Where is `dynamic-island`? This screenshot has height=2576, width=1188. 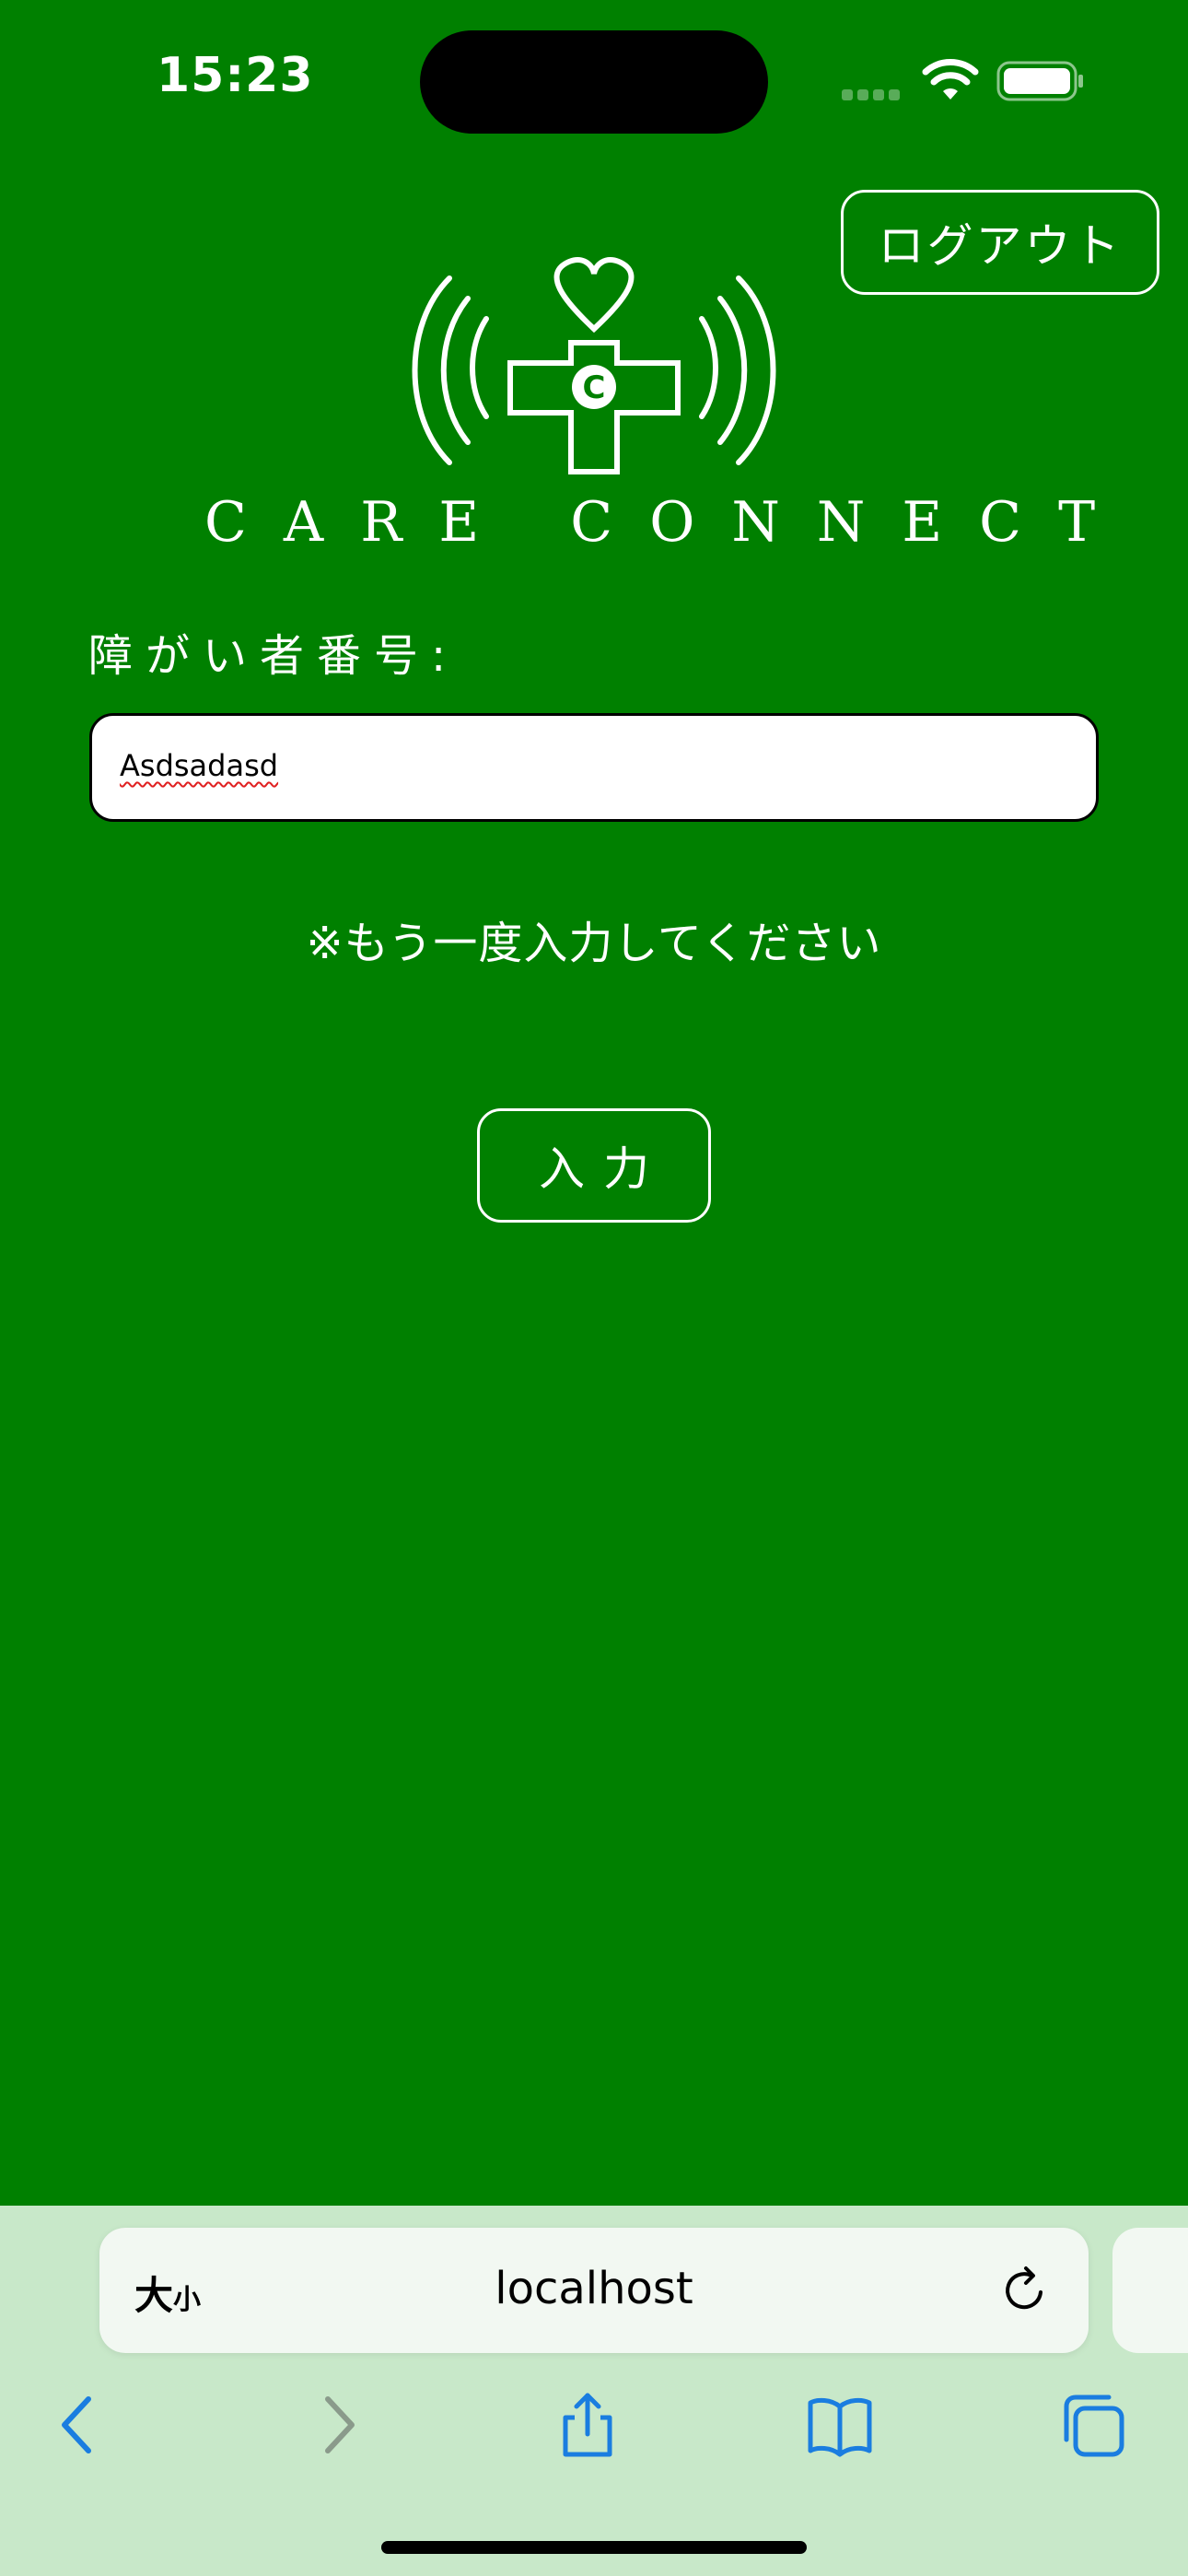
dynamic-island is located at coordinates (594, 82).